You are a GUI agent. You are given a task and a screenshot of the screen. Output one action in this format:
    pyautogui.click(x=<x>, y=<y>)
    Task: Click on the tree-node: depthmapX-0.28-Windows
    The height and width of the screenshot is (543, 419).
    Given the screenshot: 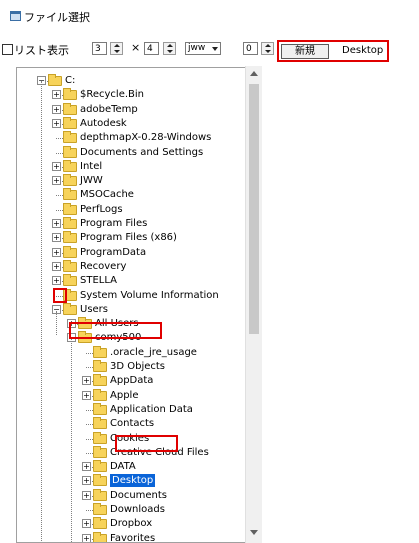 What is the action you would take?
    pyautogui.click(x=137, y=138)
    